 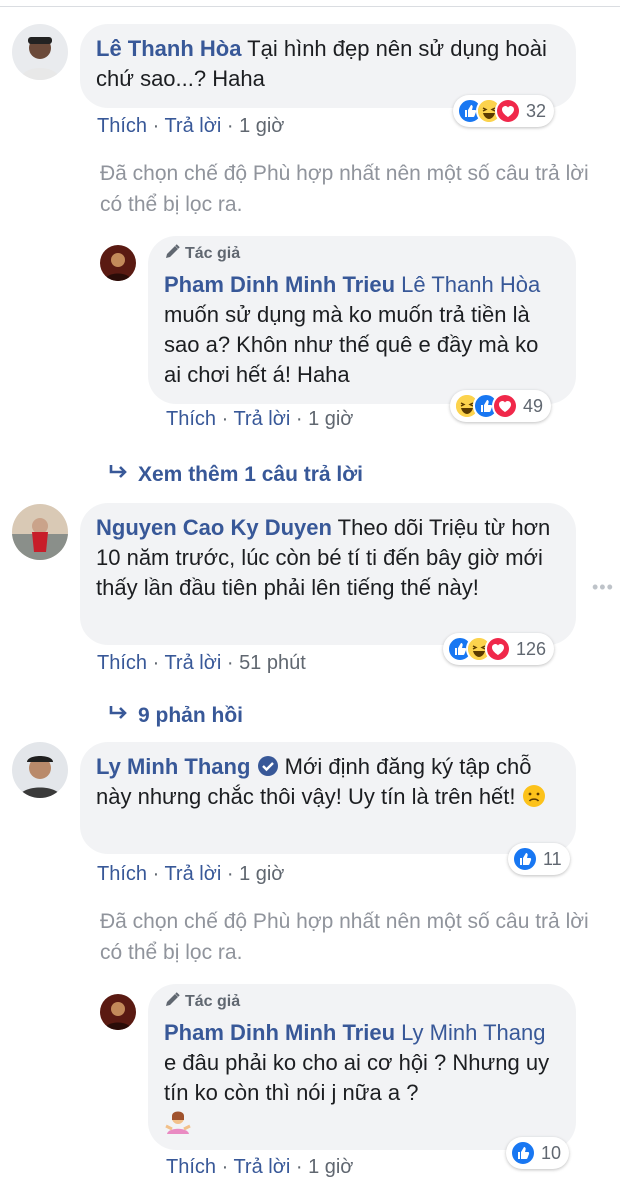 I want to click on view-more-replies: Xem thêm 1 câu trả lời, so click(x=235, y=475).